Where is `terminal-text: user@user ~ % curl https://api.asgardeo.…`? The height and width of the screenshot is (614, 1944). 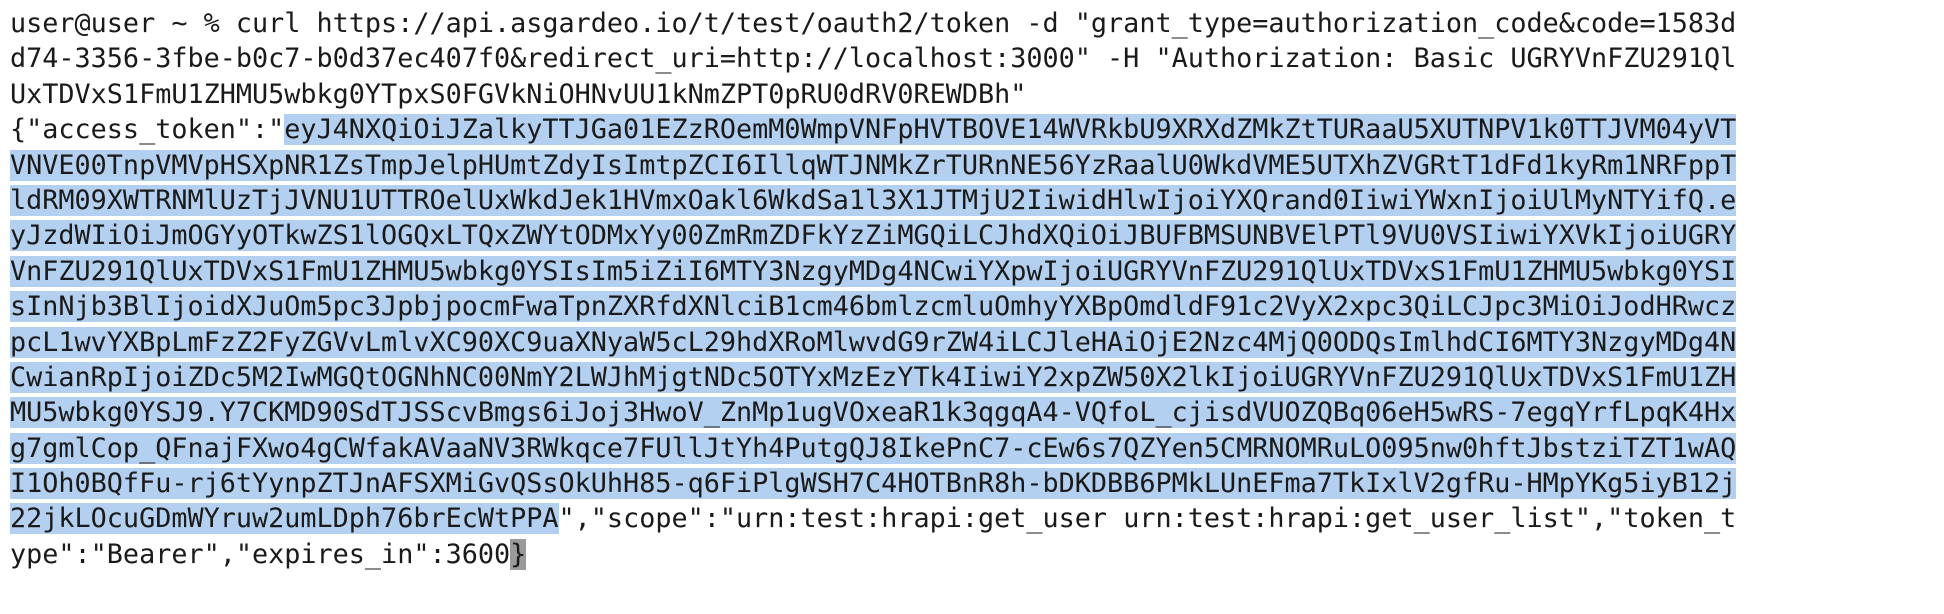
terminal-text: user@user ~ % curl https://api.asgardeo.… is located at coordinates (873, 23).